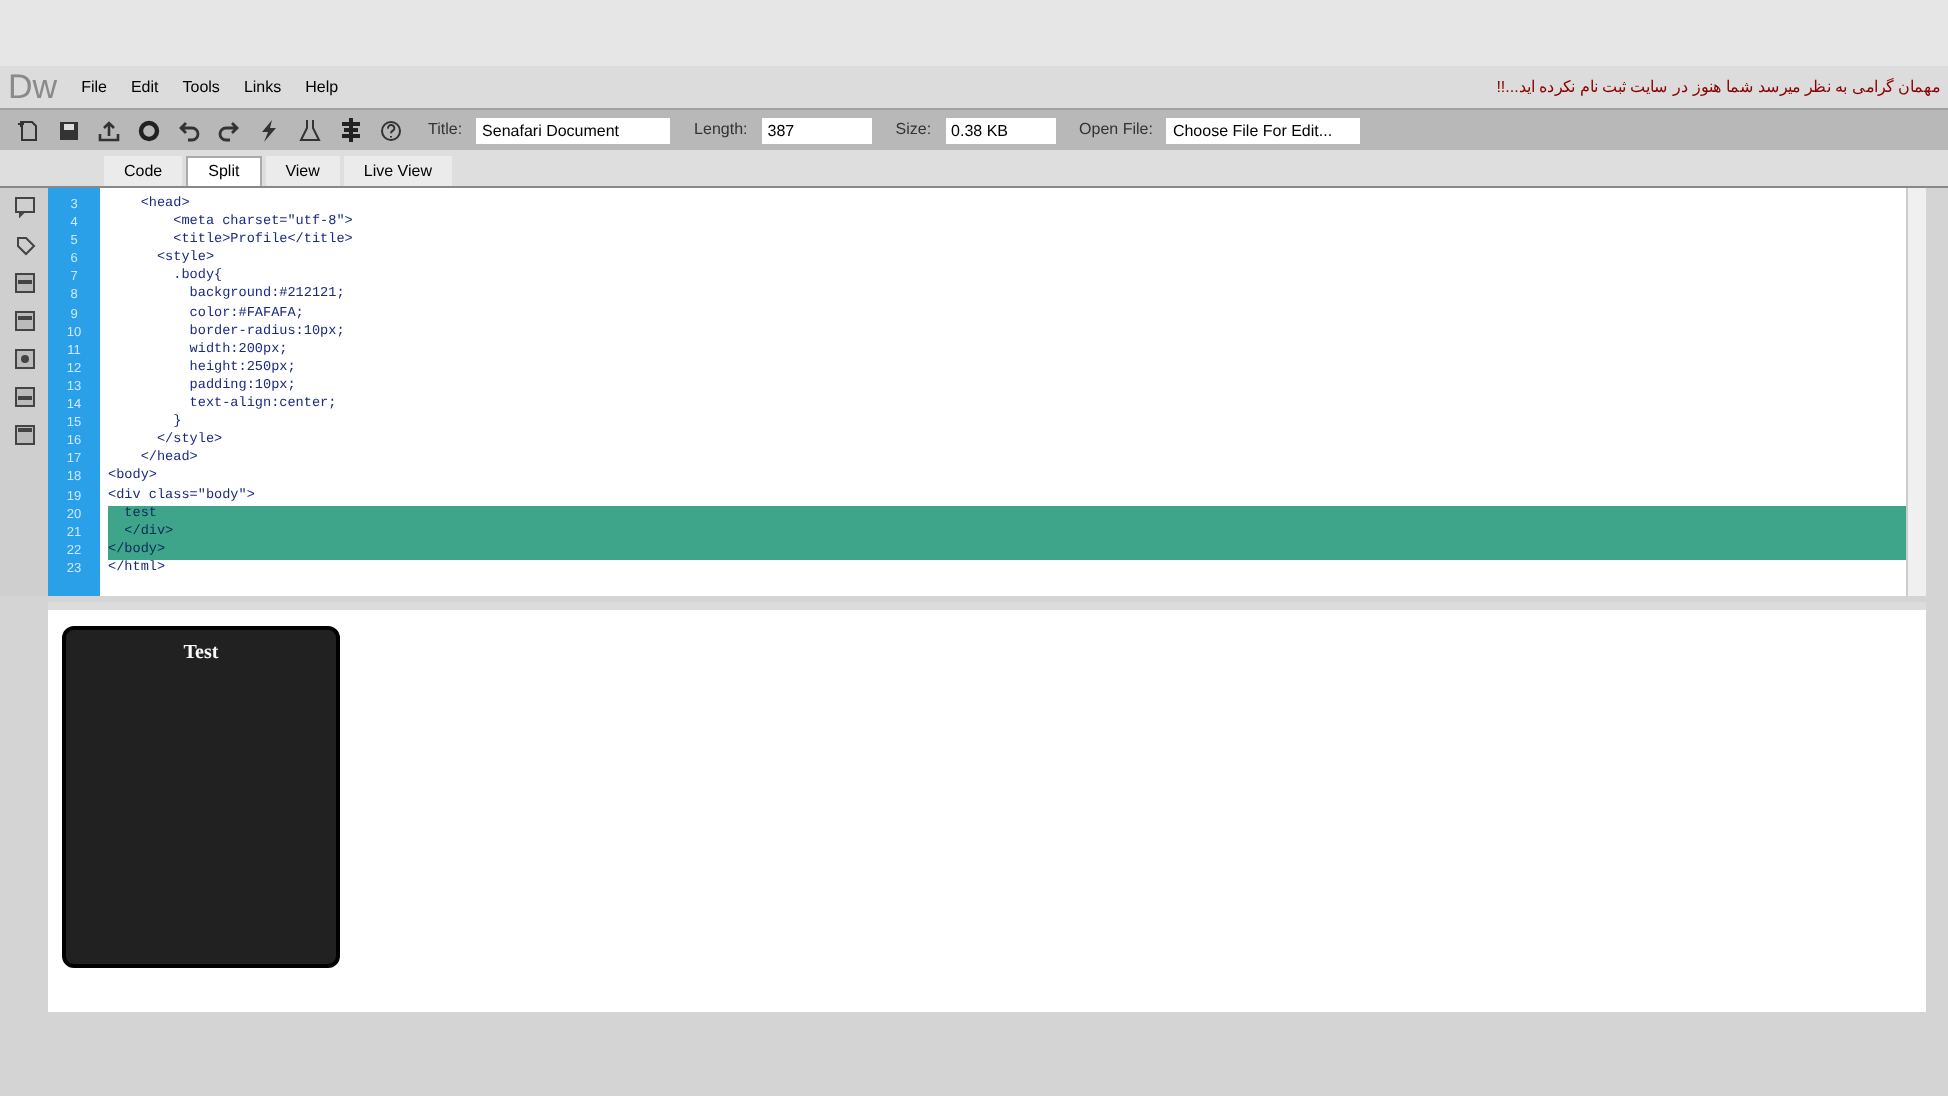 The image size is (1948, 1096). Describe the element at coordinates (397, 171) in the screenshot. I see `view-tab: Live View` at that location.